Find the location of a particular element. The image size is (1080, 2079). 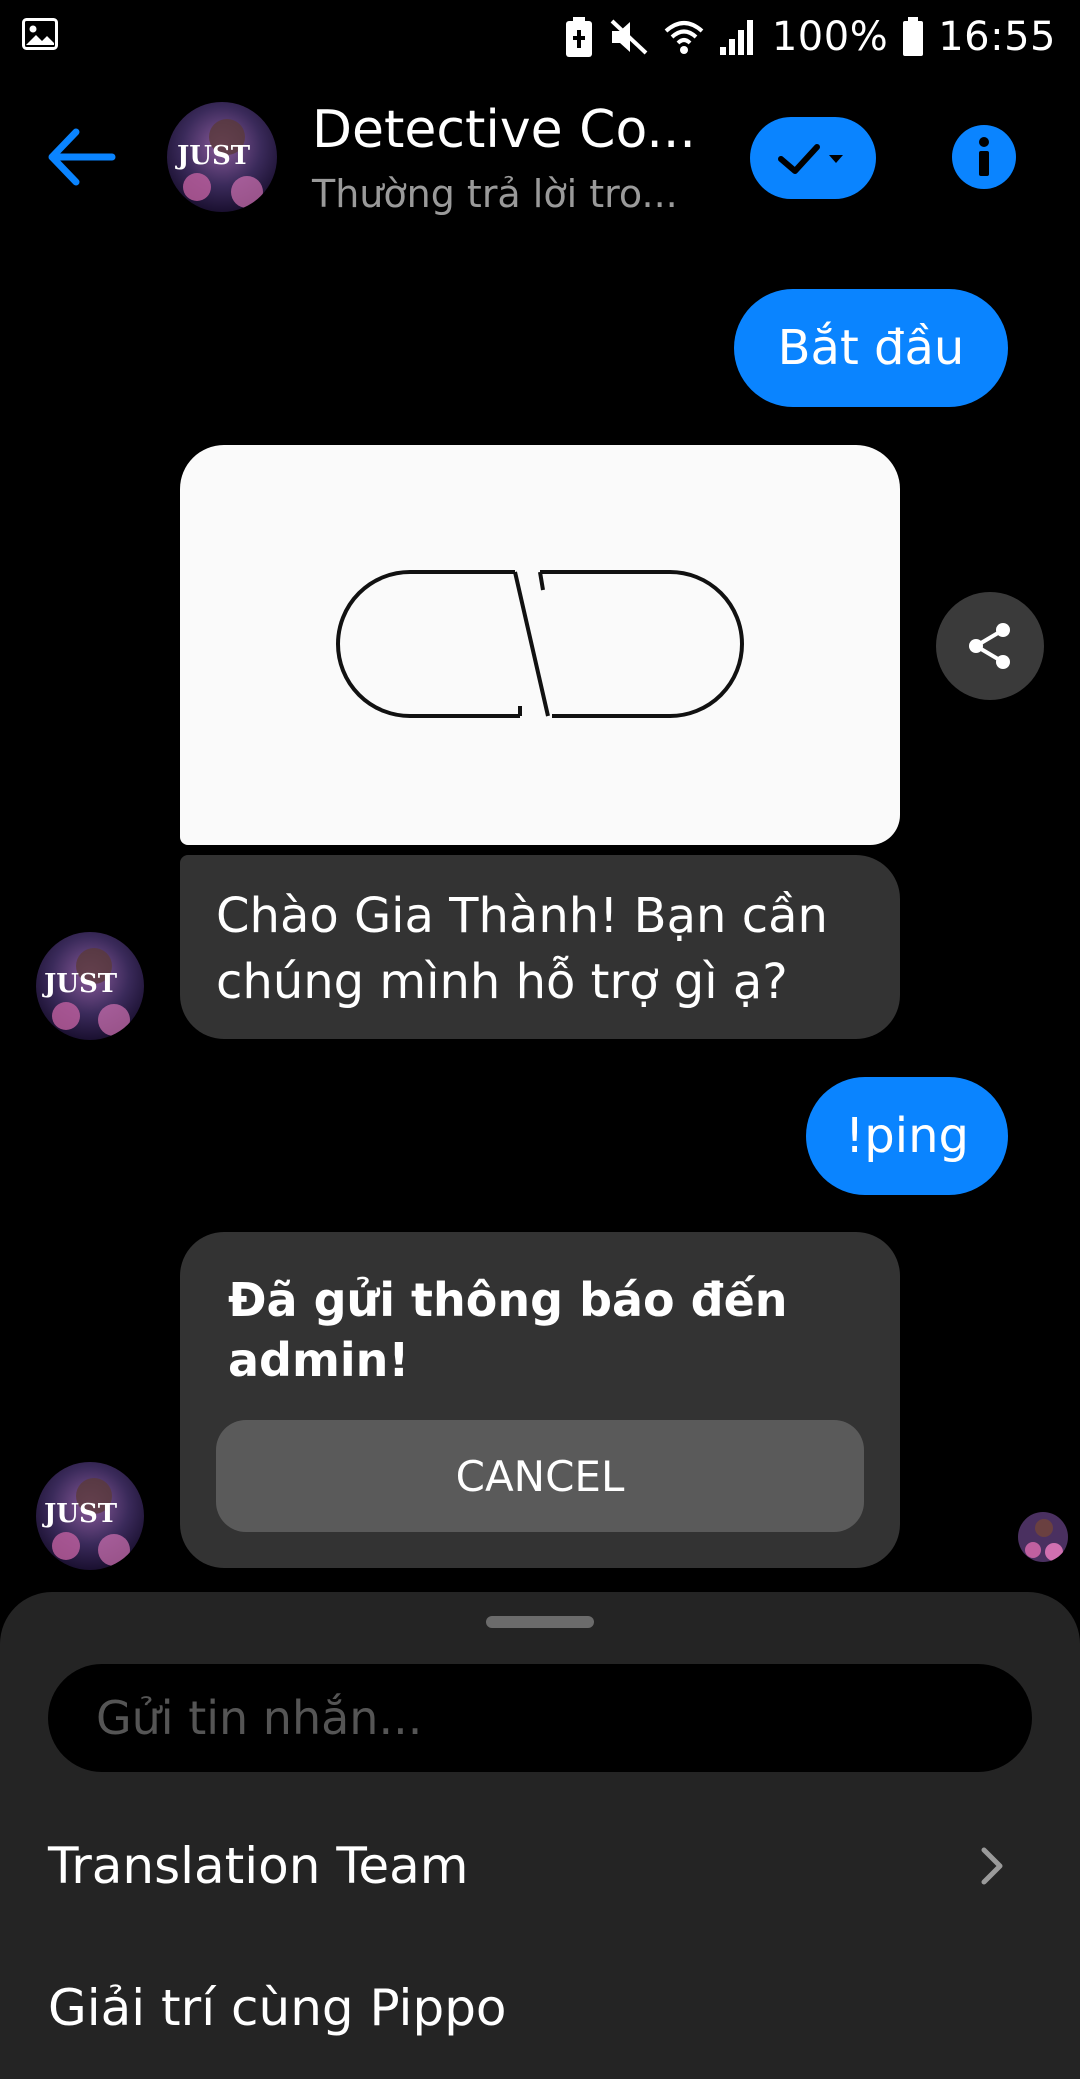

menu-item-label: Giải trí cùng Pippo is located at coordinates (277, 2008).